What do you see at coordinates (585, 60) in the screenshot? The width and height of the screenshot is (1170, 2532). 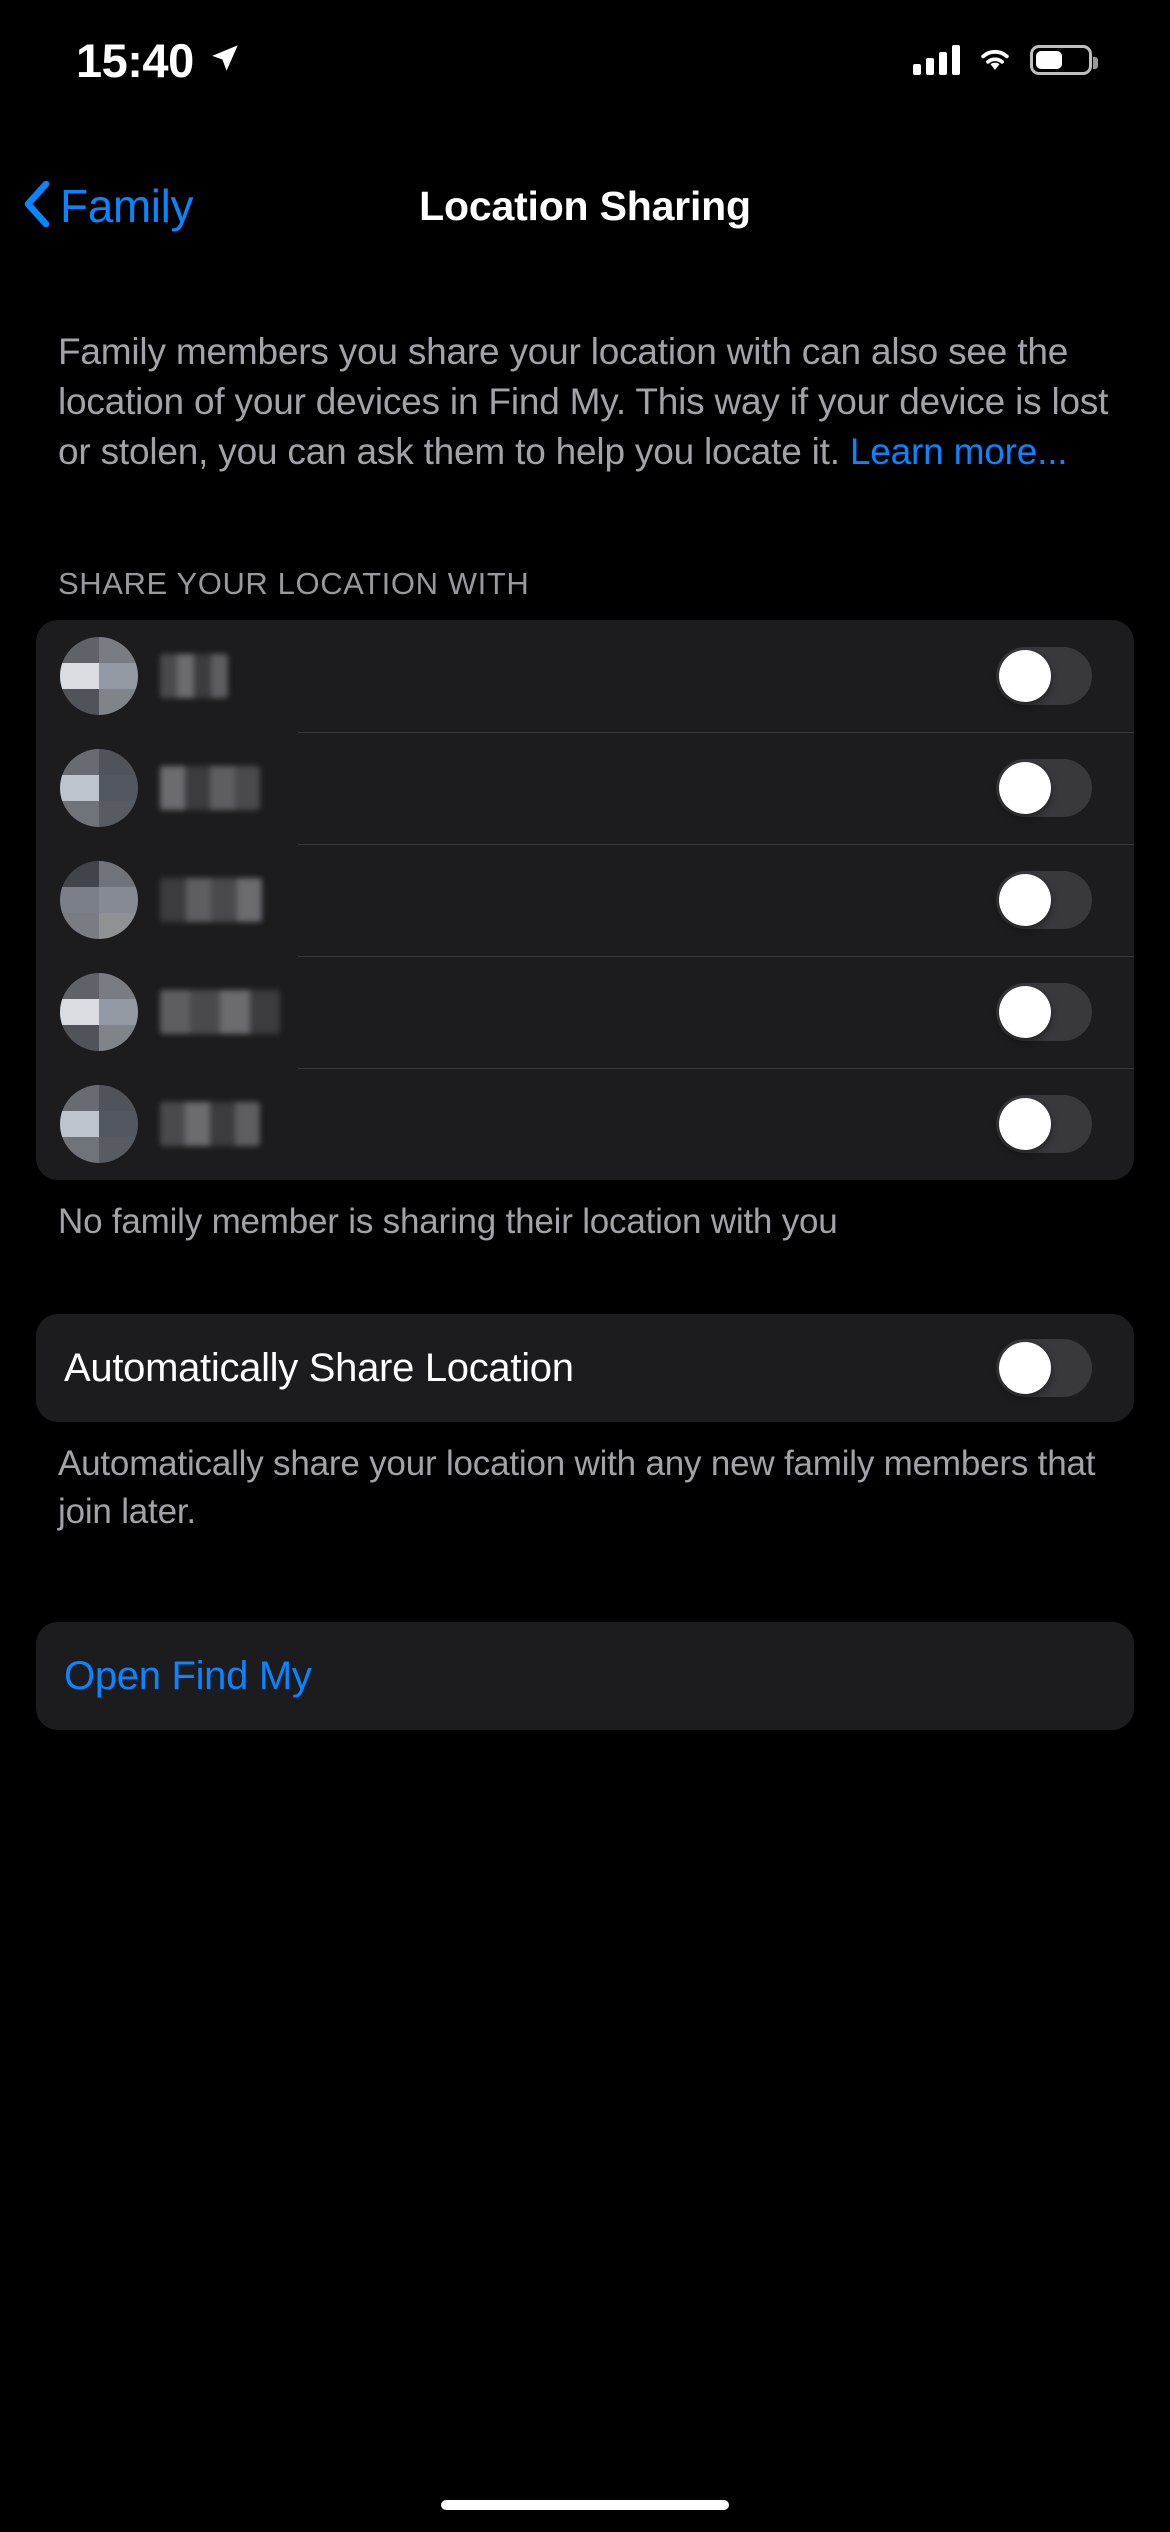 I see `status-bar: 15:40` at bounding box center [585, 60].